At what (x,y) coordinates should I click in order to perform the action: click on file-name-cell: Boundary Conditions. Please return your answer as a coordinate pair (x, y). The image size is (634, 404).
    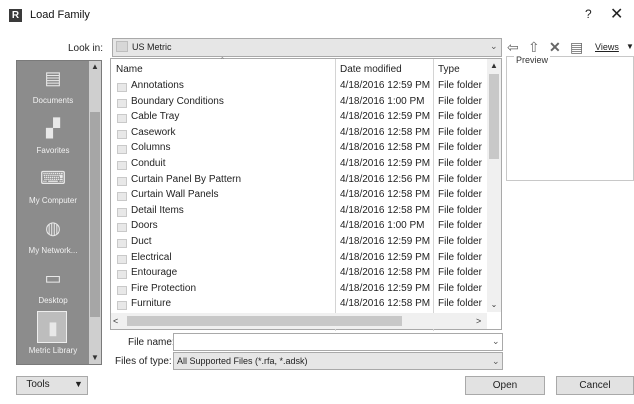
    Looking at the image, I should click on (177, 101).